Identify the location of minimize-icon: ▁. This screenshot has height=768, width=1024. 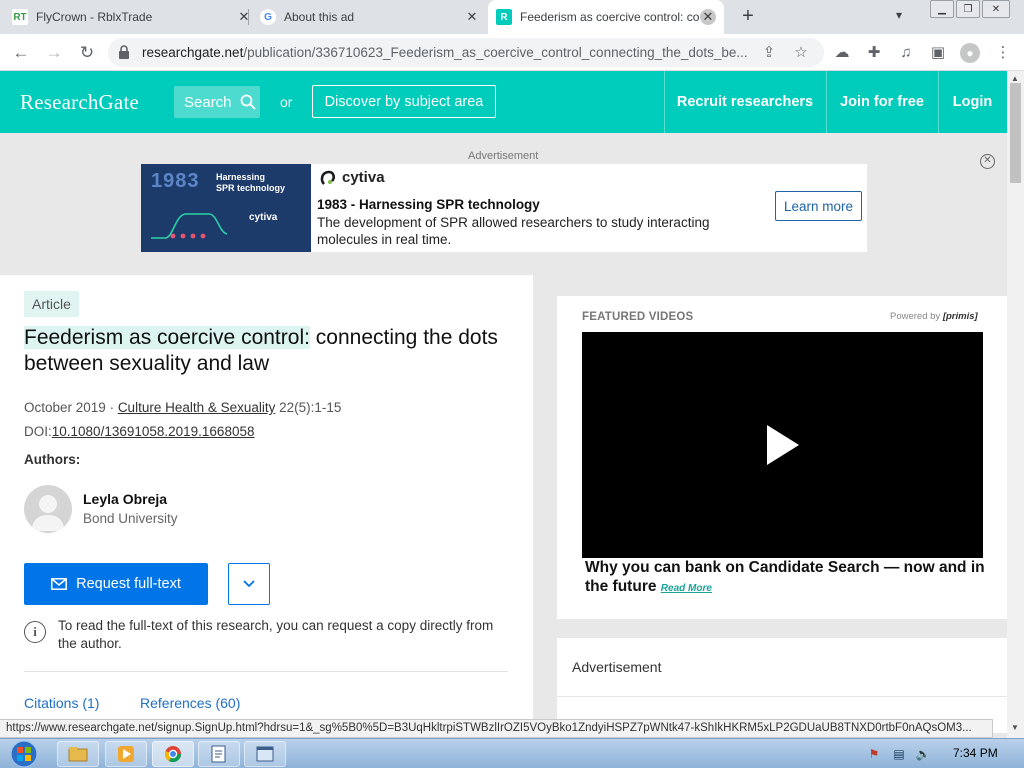
(942, 9).